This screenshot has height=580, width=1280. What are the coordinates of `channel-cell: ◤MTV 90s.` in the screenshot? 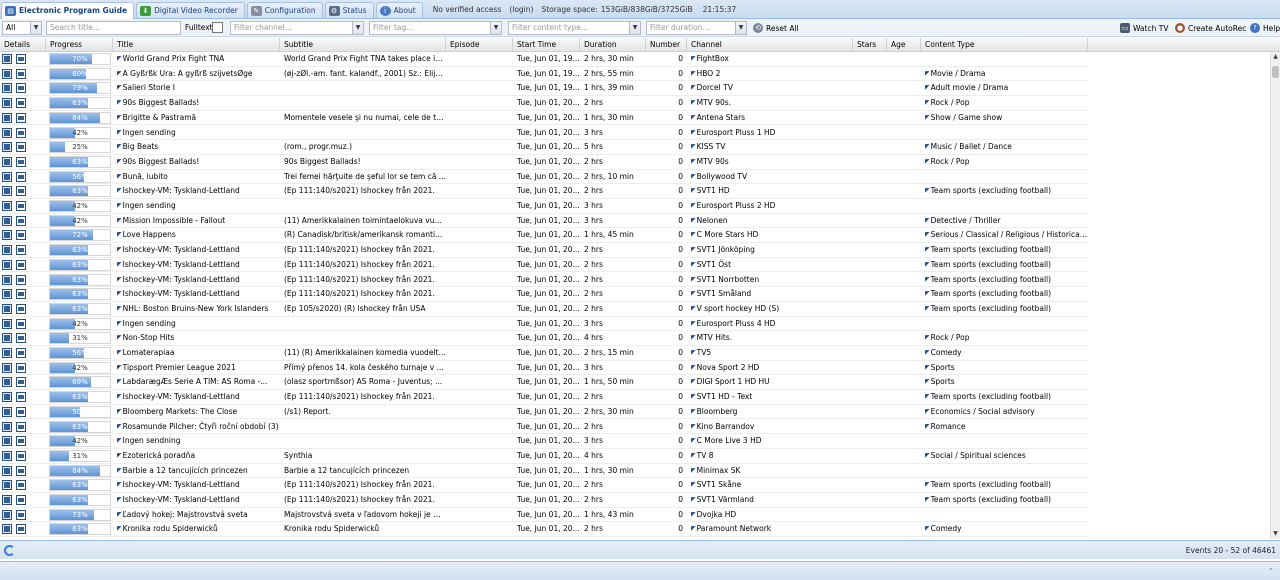 It's located at (770, 103).